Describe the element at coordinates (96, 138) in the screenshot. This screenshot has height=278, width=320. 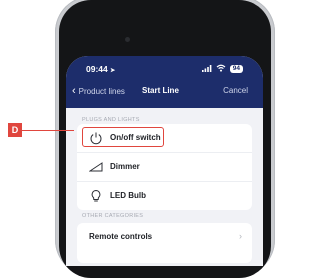
I see `power-icon` at that location.